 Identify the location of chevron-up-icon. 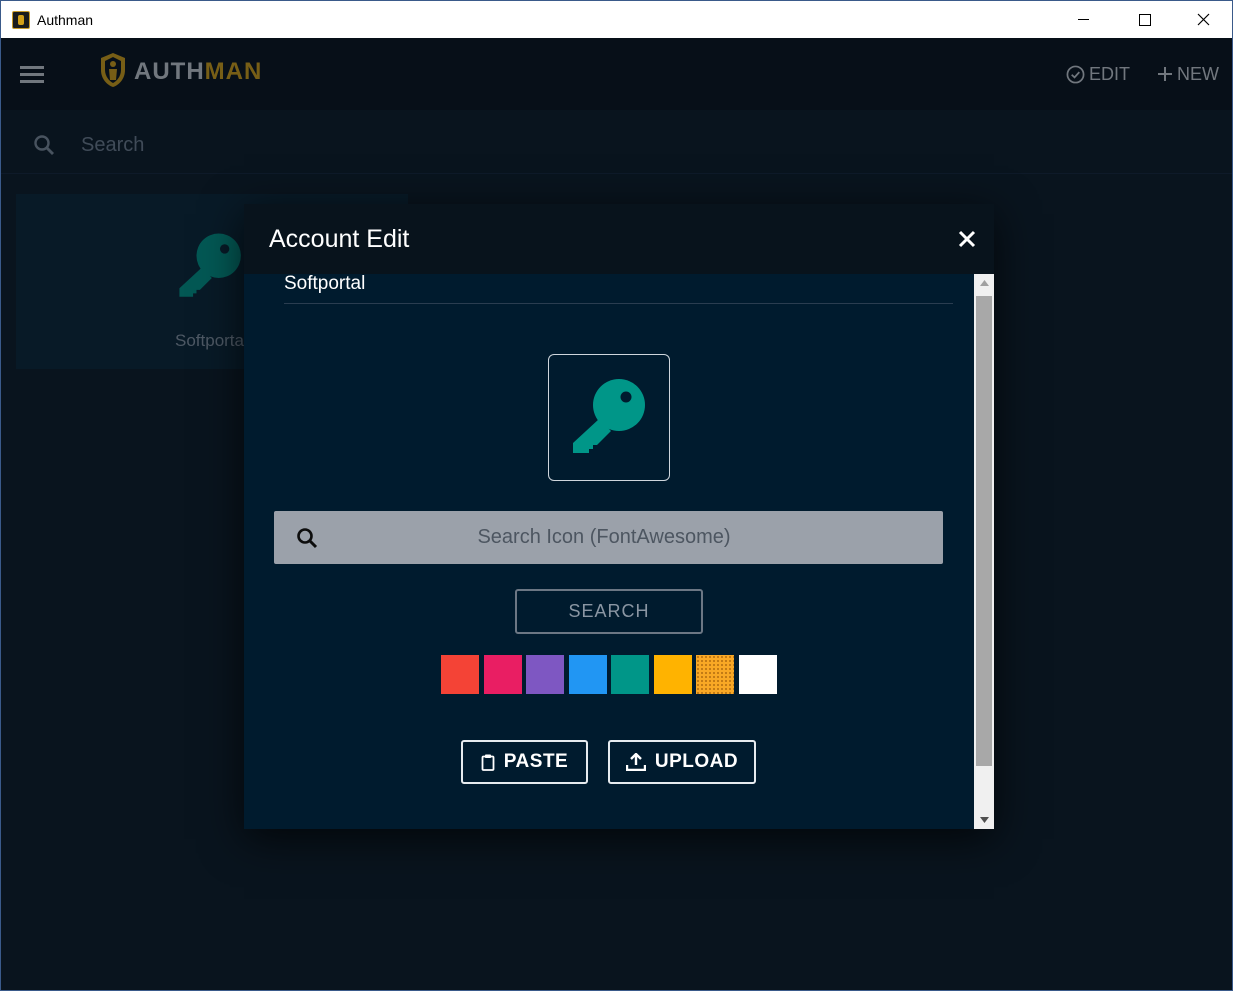
(984, 283).